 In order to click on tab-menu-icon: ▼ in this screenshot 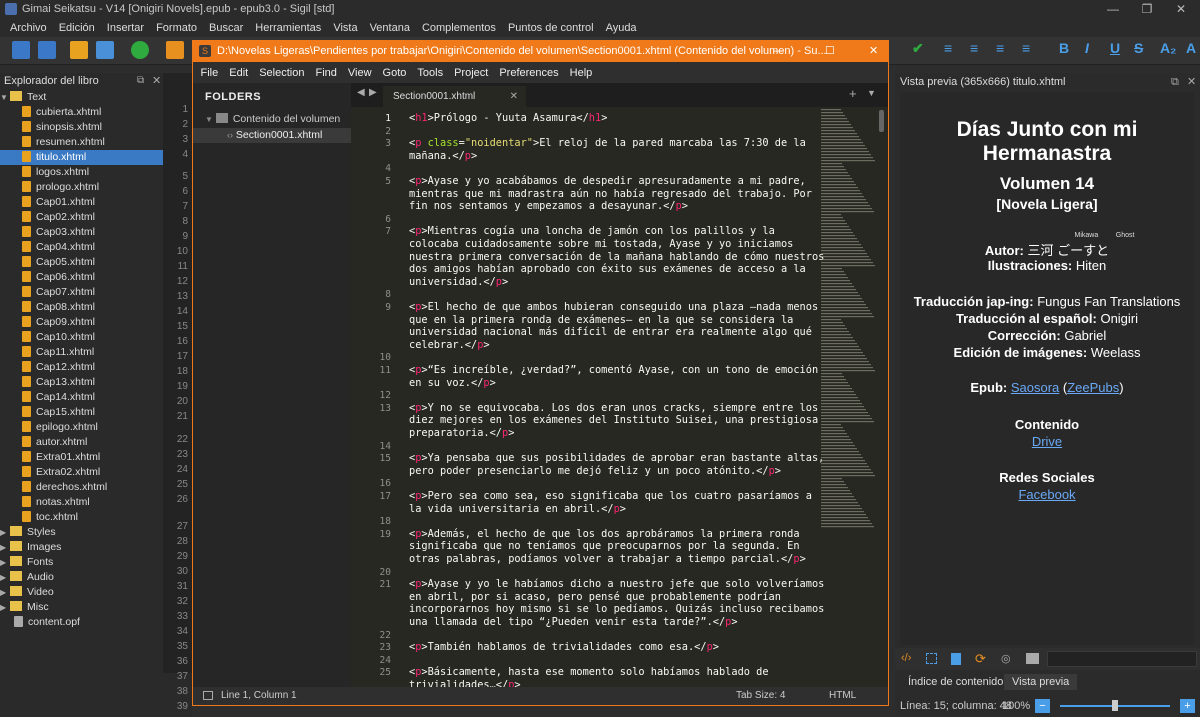, I will do `click(871, 93)`.